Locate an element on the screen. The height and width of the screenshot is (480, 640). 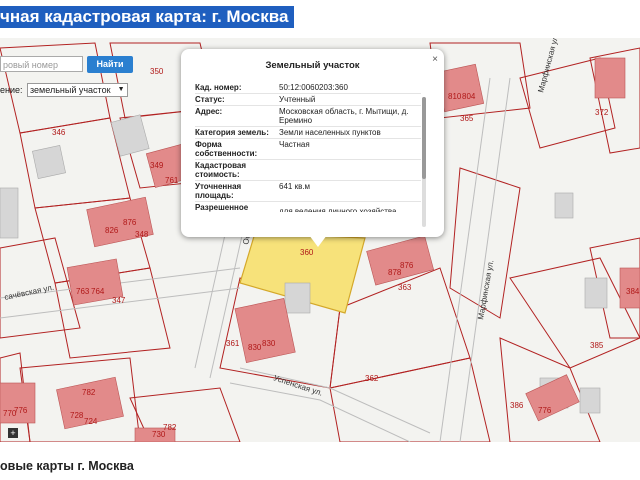
info-key: Адрес: is located at coordinates (209, 111).